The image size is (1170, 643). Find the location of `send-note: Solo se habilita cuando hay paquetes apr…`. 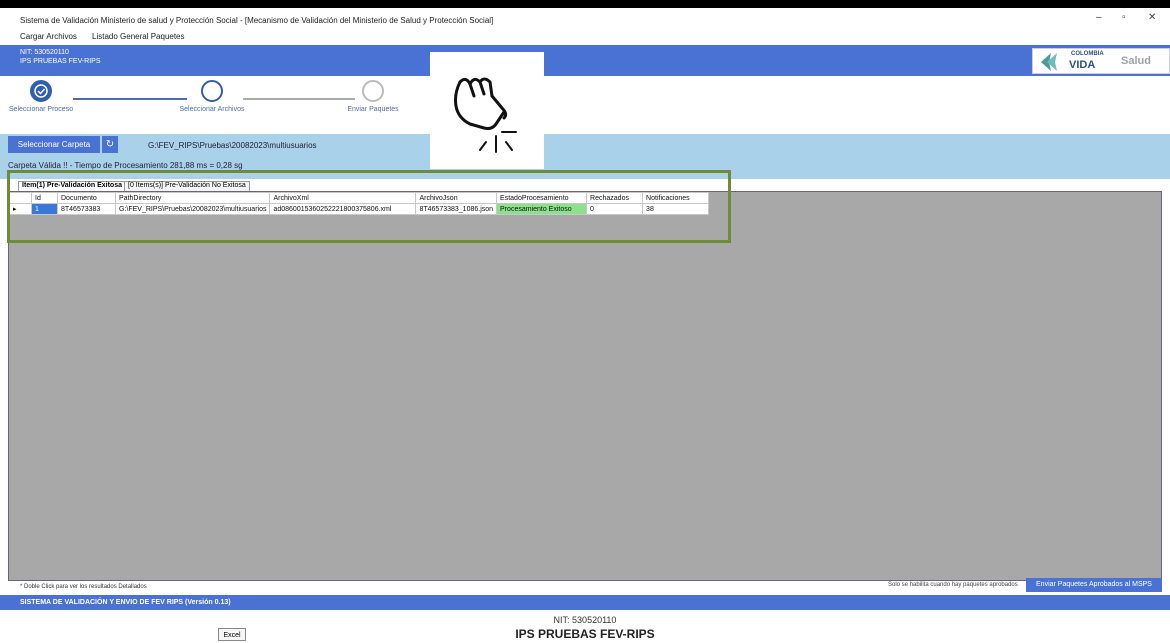

send-note: Solo se habilita cuando hay paquetes apr… is located at coordinates (953, 585).